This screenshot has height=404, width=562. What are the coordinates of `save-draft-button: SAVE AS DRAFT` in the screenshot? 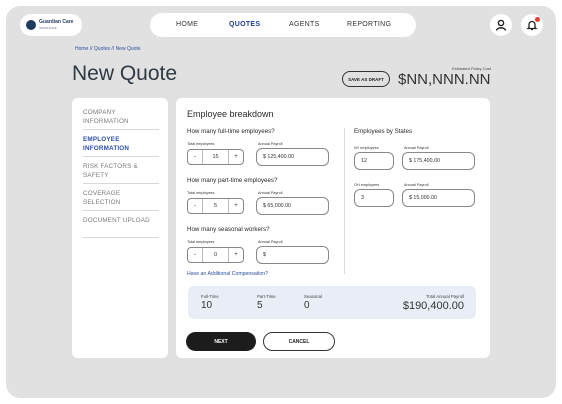 It's located at (366, 79).